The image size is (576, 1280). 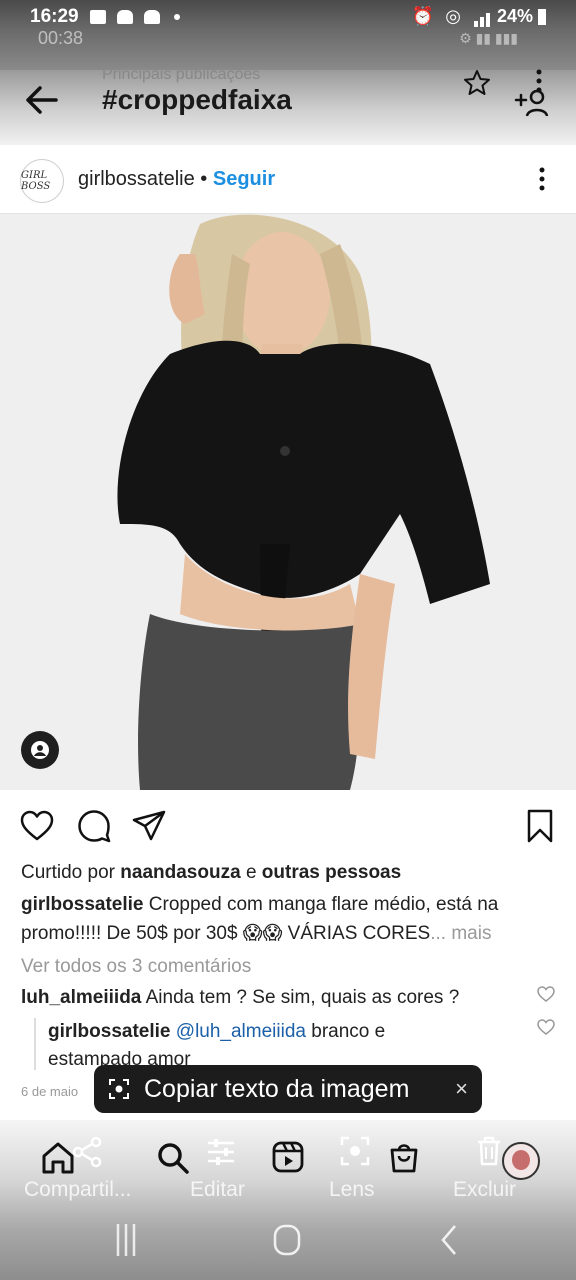 I want to click on status-time-secondary: 00:38, so click(x=61, y=38).